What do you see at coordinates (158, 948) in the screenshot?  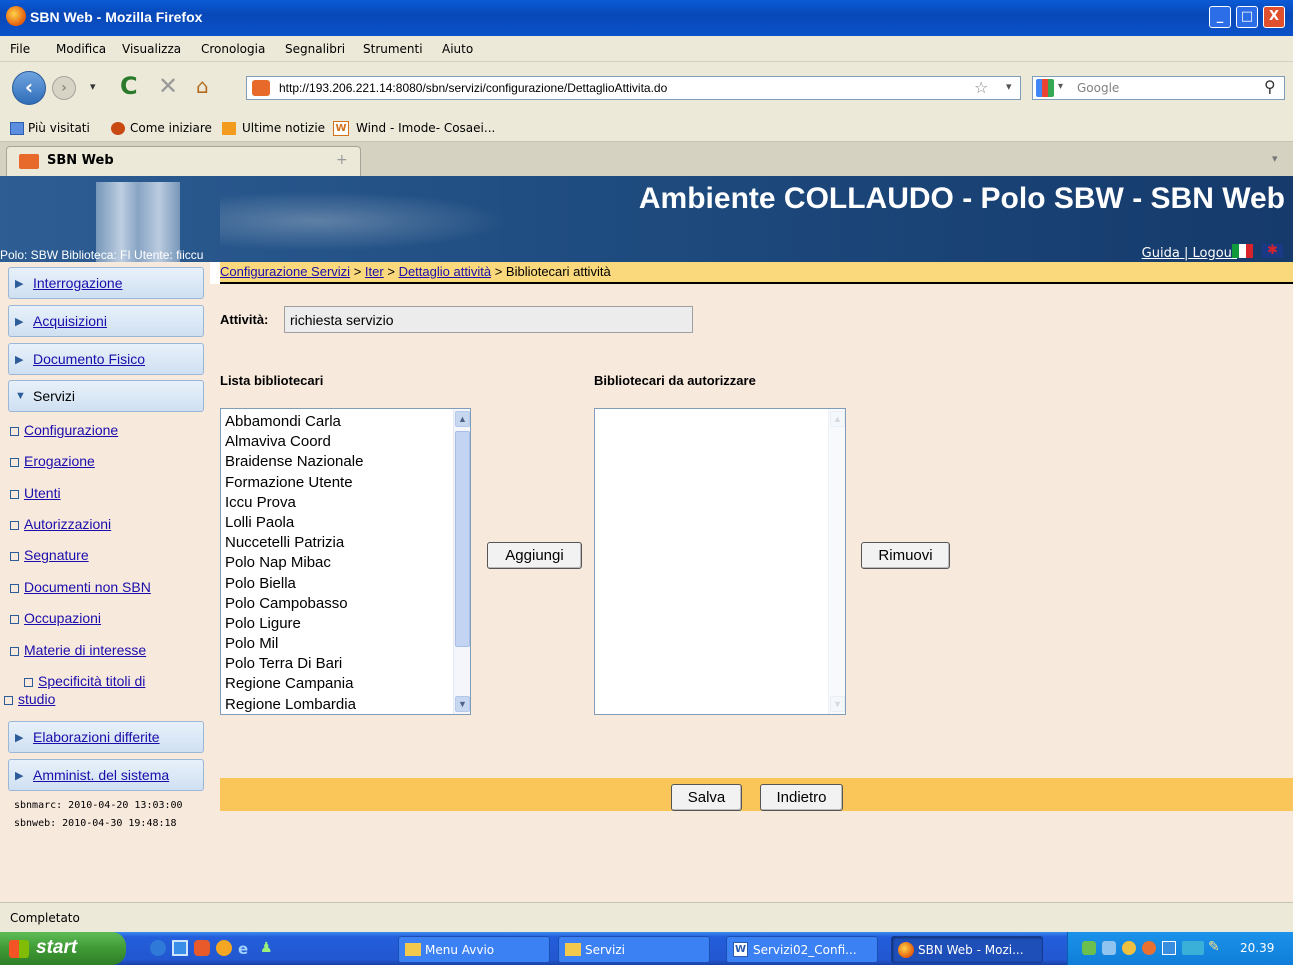 I see `quicklaunch-ie-icon` at bounding box center [158, 948].